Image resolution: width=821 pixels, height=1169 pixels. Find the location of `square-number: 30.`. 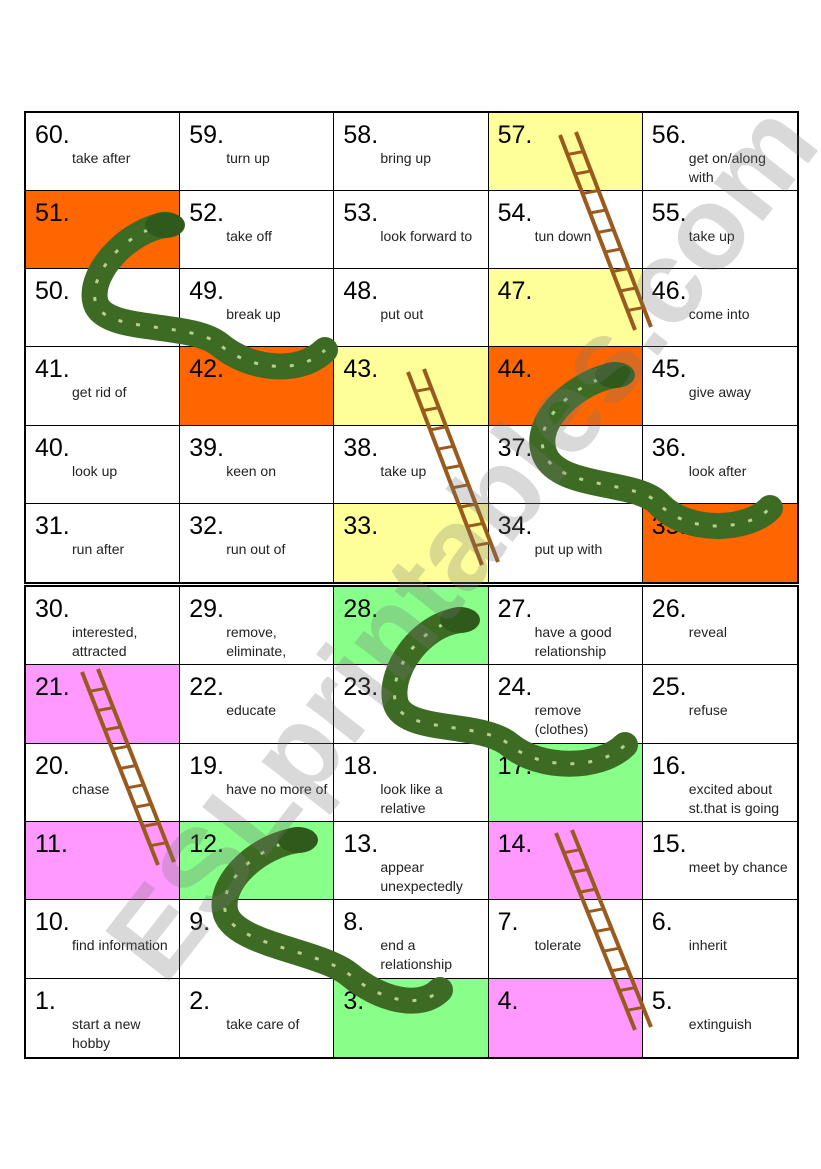

square-number: 30. is located at coordinates (52, 609).